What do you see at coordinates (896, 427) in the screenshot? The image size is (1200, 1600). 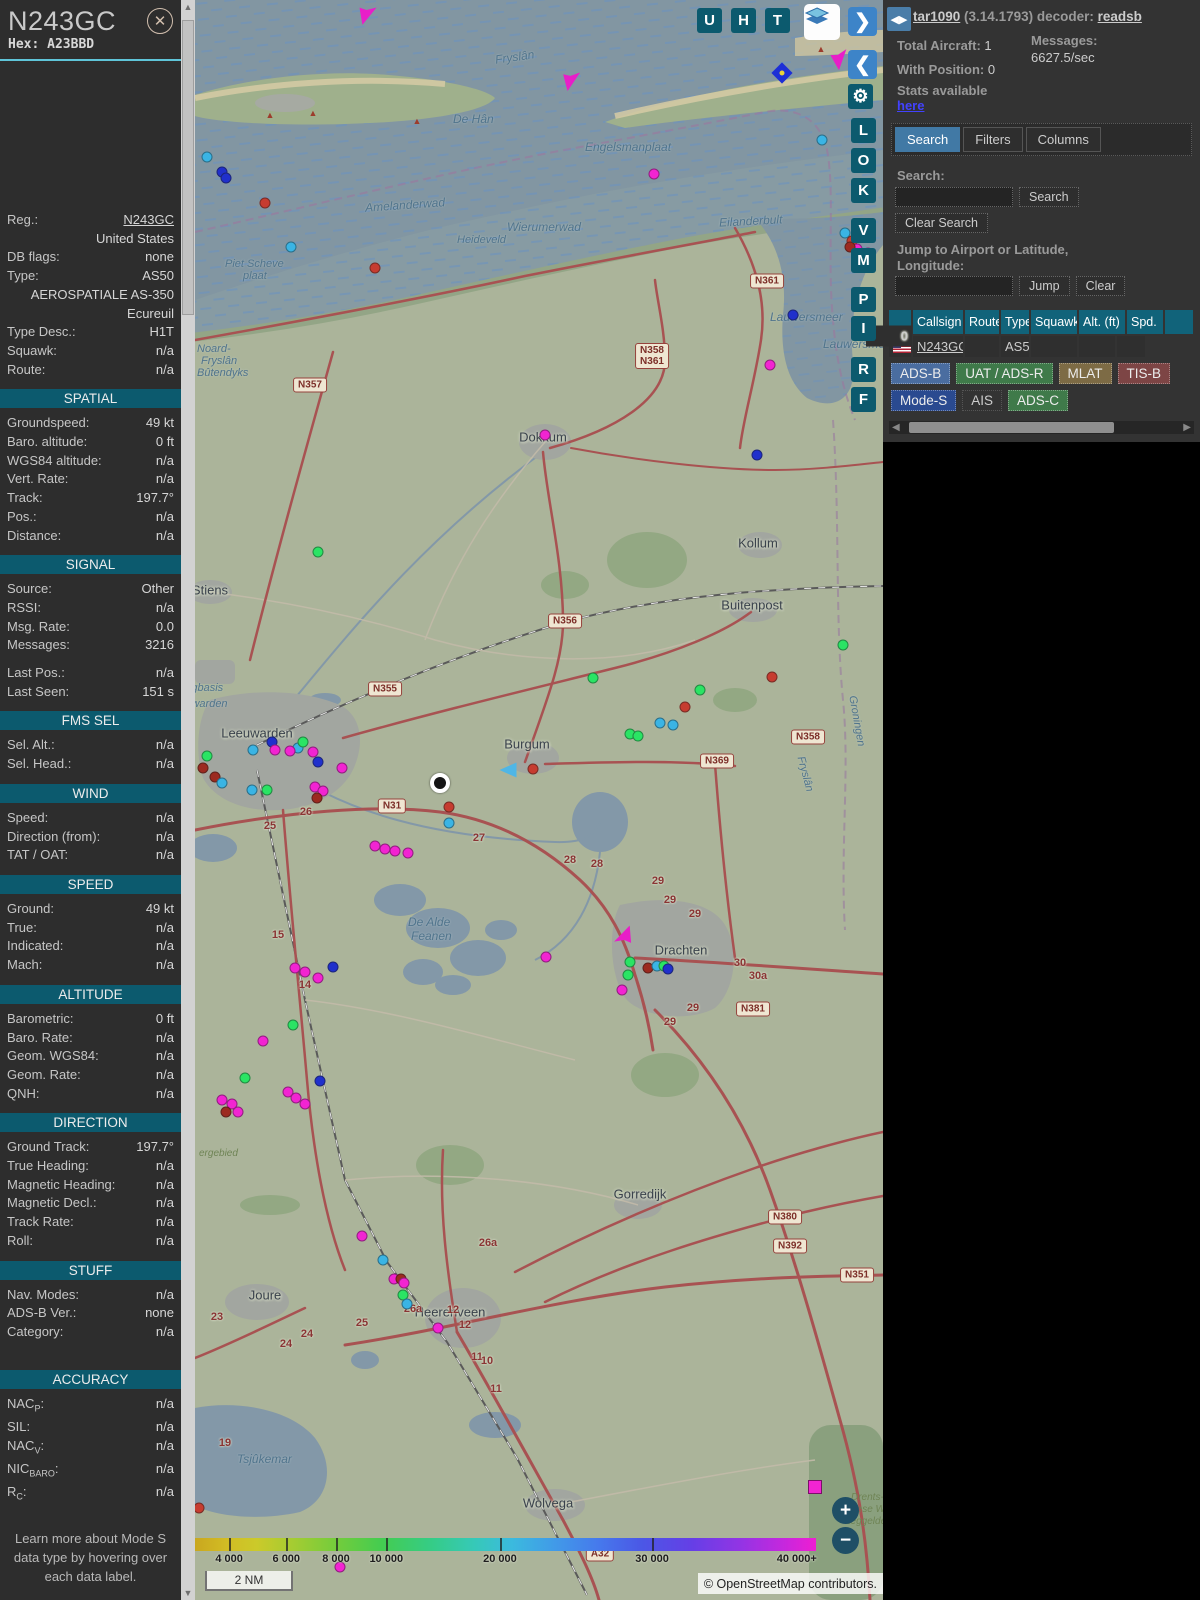 I see `scroll-left-icon: ◀` at bounding box center [896, 427].